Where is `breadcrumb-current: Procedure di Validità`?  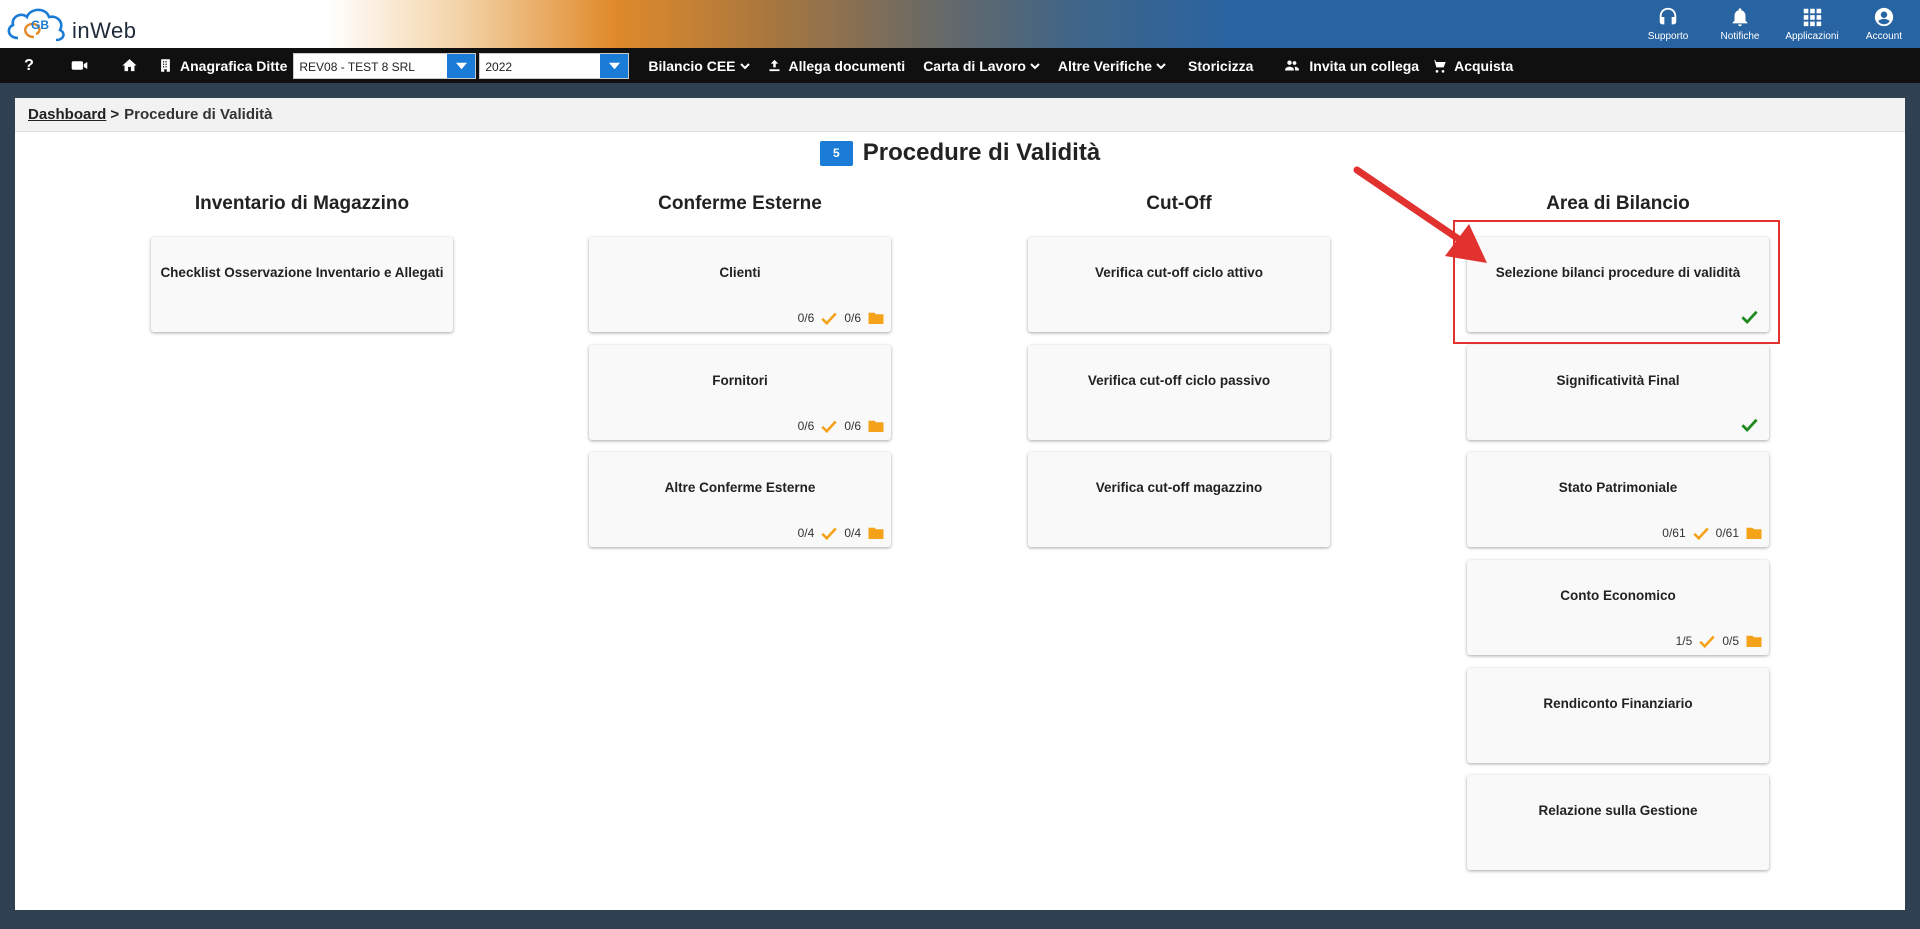
breadcrumb-current: Procedure di Validità is located at coordinates (198, 114).